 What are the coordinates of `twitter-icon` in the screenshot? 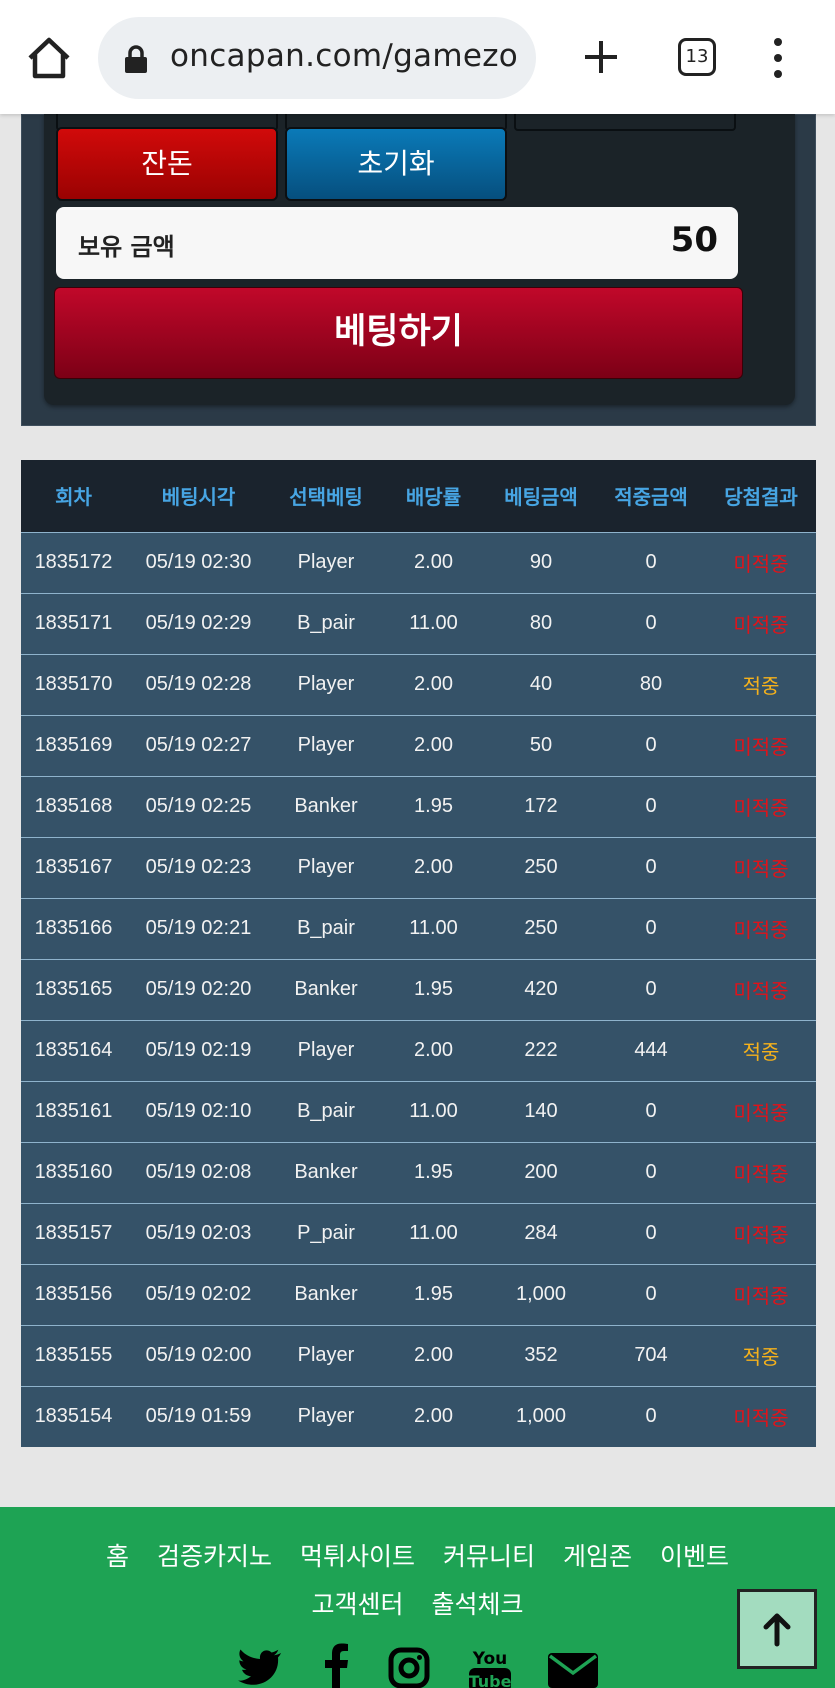 It's located at (260, 1668).